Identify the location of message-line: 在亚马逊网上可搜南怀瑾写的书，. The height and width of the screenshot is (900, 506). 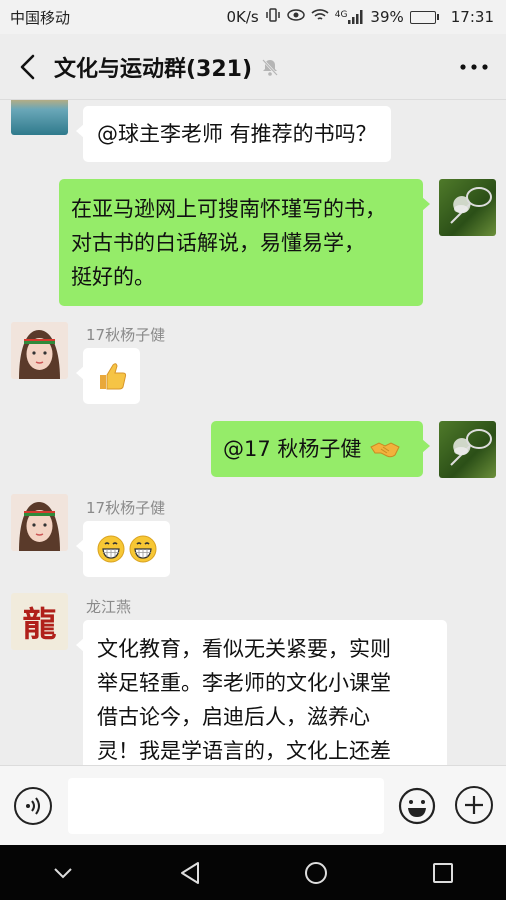
(228, 209).